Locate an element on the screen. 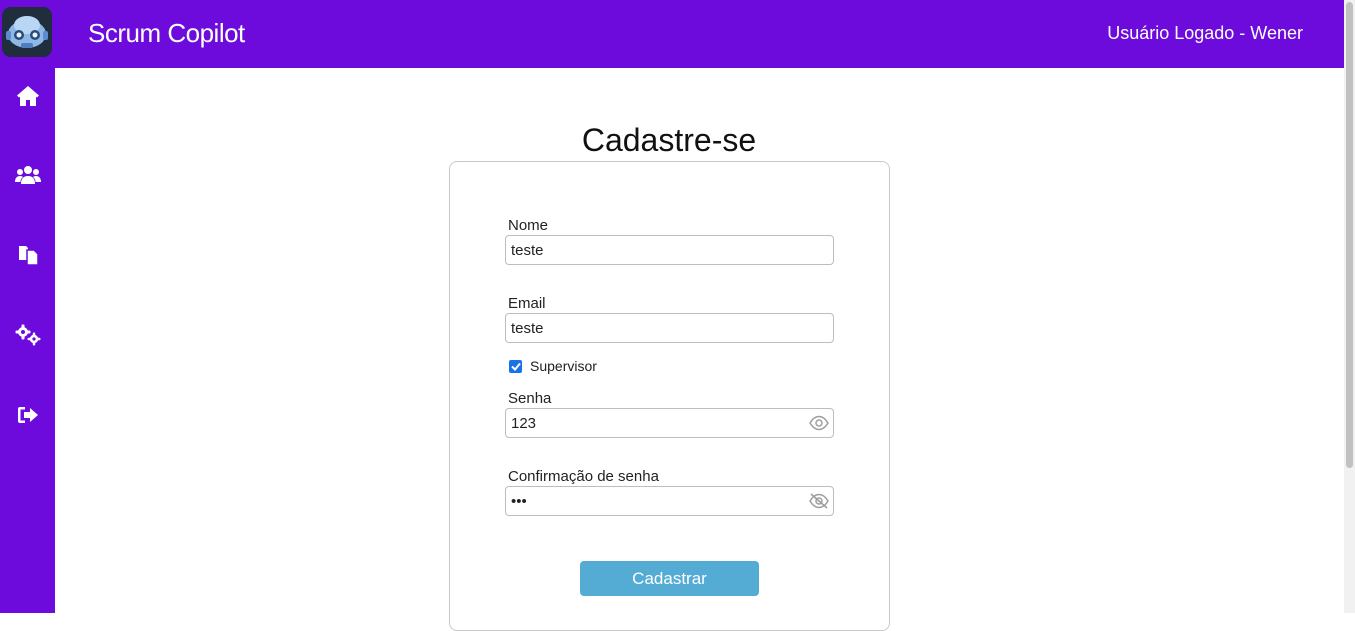 Image resolution: width=1355 pixels, height=631 pixels. sidebar-item-home is located at coordinates (27, 96).